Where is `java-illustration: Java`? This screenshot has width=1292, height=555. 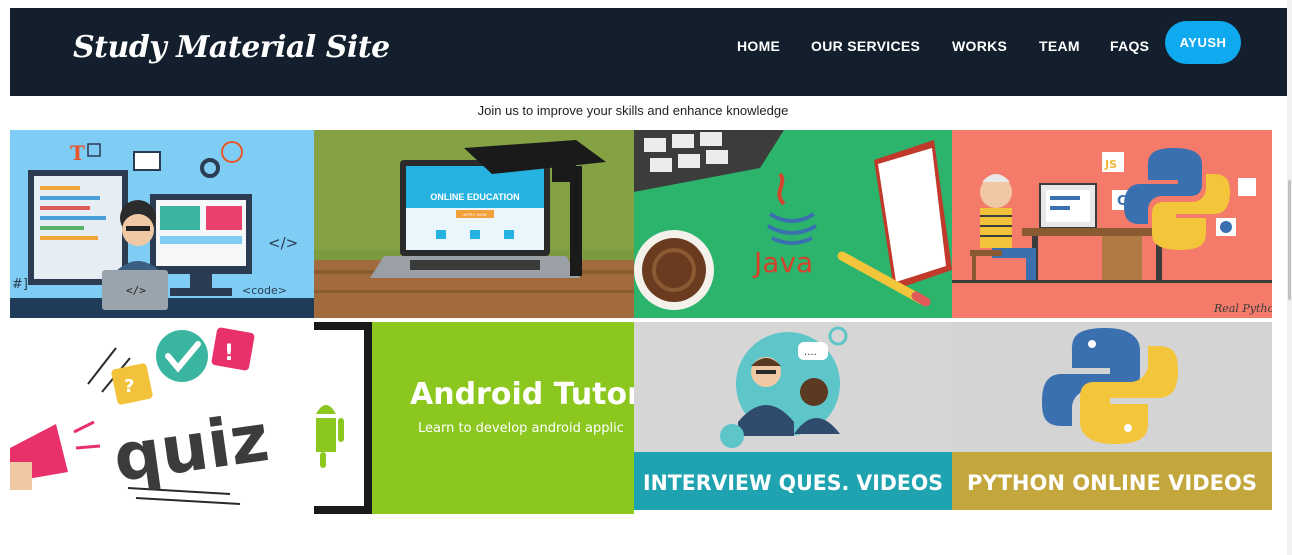 java-illustration: Java is located at coordinates (793, 224).